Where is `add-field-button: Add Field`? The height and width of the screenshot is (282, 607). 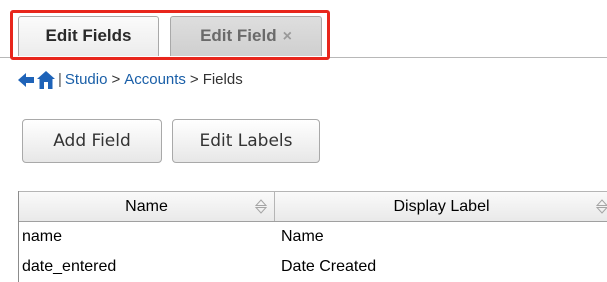
add-field-button: Add Field is located at coordinates (92, 141).